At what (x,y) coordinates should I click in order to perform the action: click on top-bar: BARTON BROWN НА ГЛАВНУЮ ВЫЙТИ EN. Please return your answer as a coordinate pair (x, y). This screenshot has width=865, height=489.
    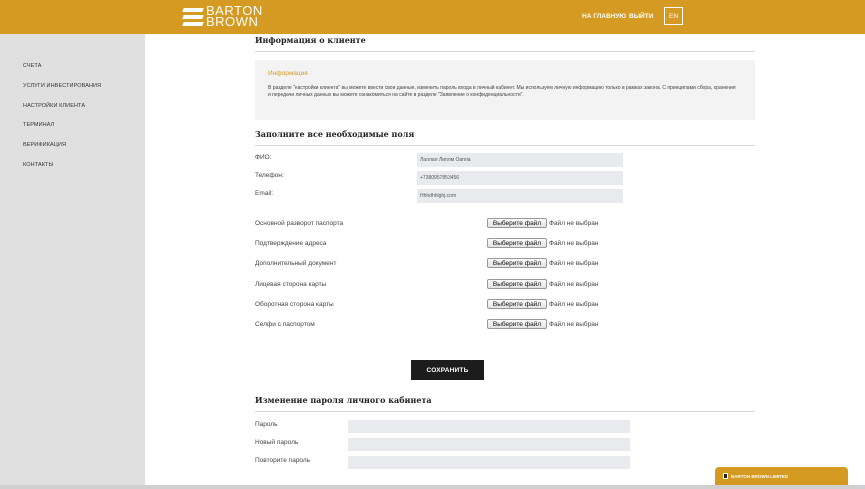
    Looking at the image, I should click on (432, 17).